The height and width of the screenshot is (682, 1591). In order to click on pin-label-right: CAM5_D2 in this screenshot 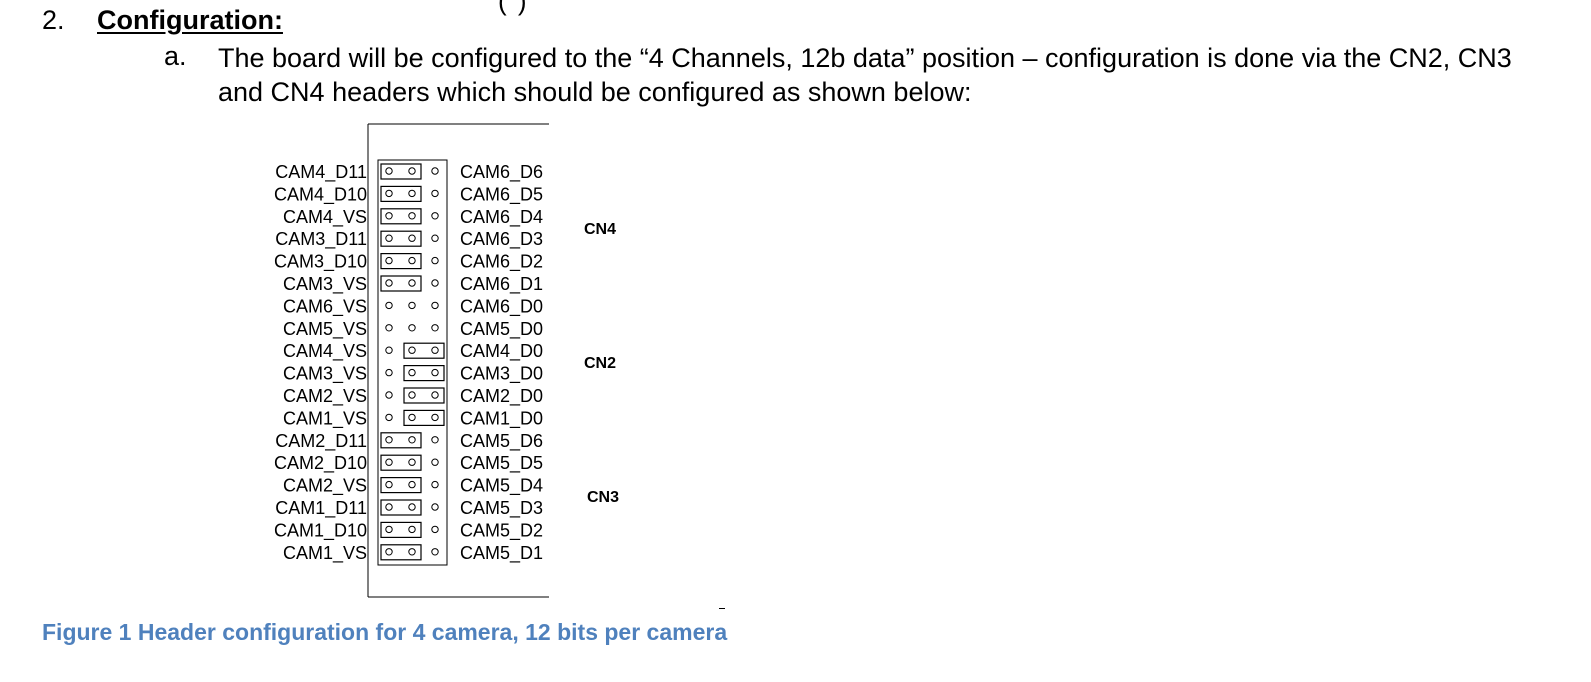, I will do `click(501, 530)`.